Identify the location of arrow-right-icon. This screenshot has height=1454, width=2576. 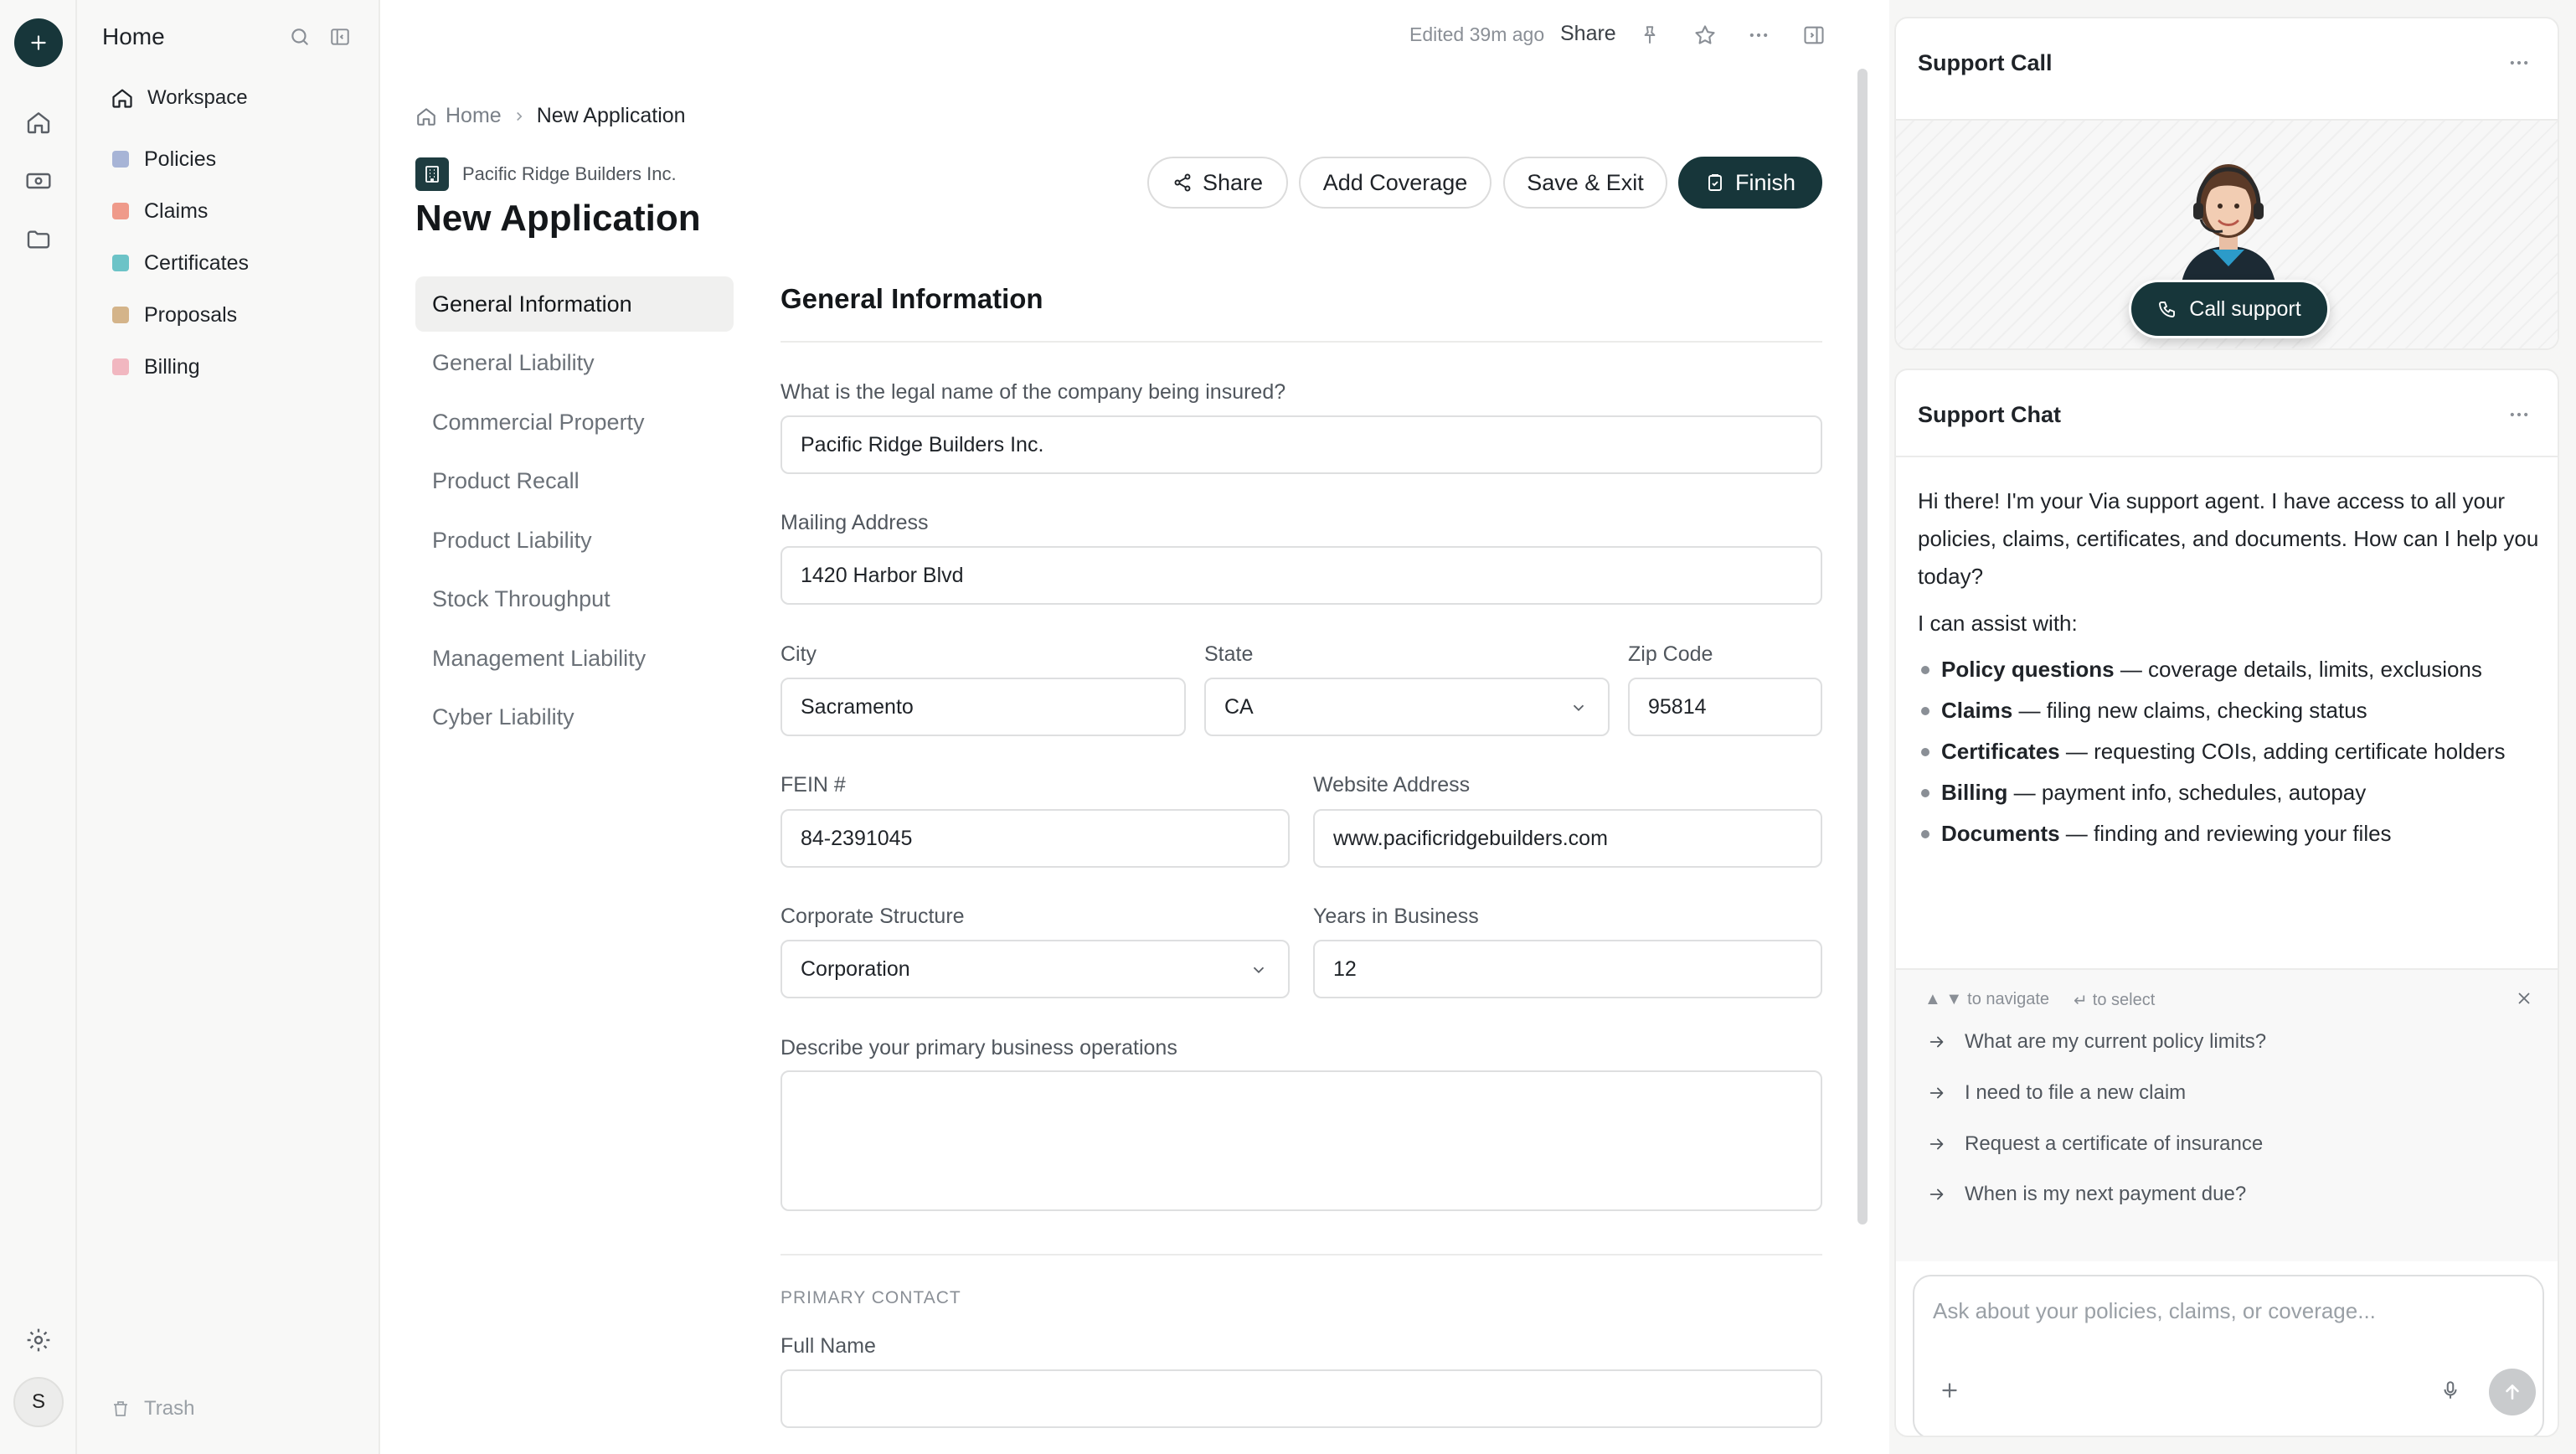
(1937, 1144).